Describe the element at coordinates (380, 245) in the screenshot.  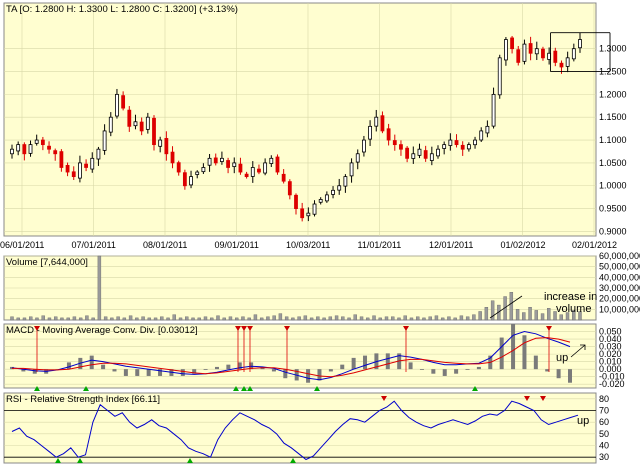
I see `date-tick-label: 11/01/2011` at that location.